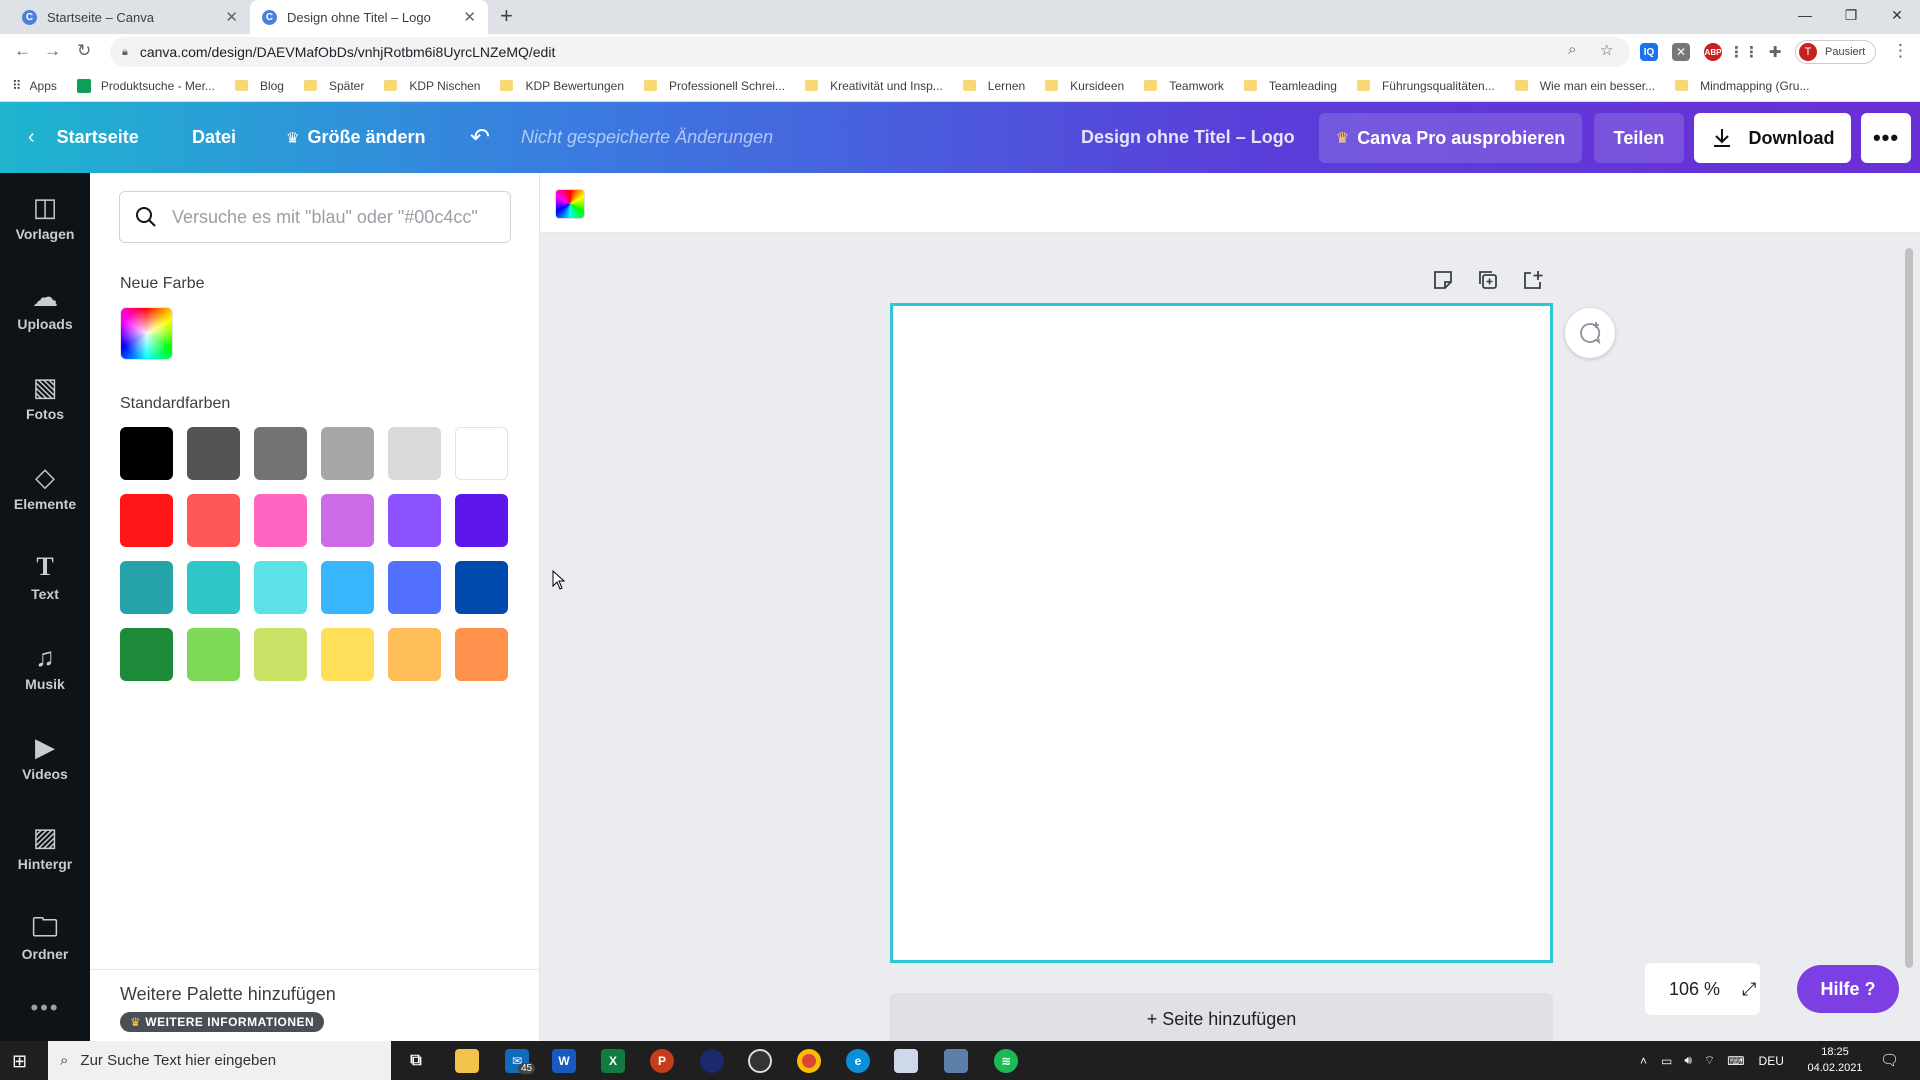 This screenshot has height=1080, width=1920. I want to click on task-view-icon: ⧉, so click(416, 1061).